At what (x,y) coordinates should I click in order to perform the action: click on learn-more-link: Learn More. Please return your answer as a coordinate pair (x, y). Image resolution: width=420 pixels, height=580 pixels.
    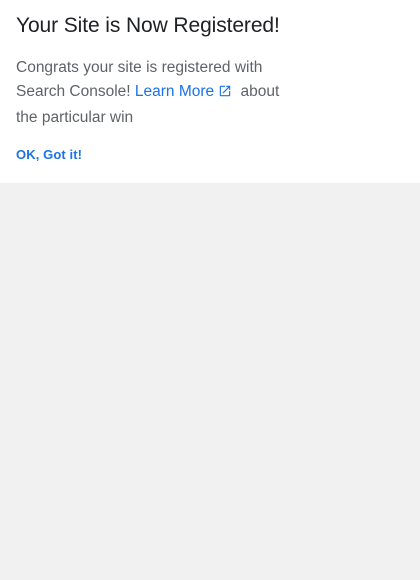
    Looking at the image, I should click on (185, 91).